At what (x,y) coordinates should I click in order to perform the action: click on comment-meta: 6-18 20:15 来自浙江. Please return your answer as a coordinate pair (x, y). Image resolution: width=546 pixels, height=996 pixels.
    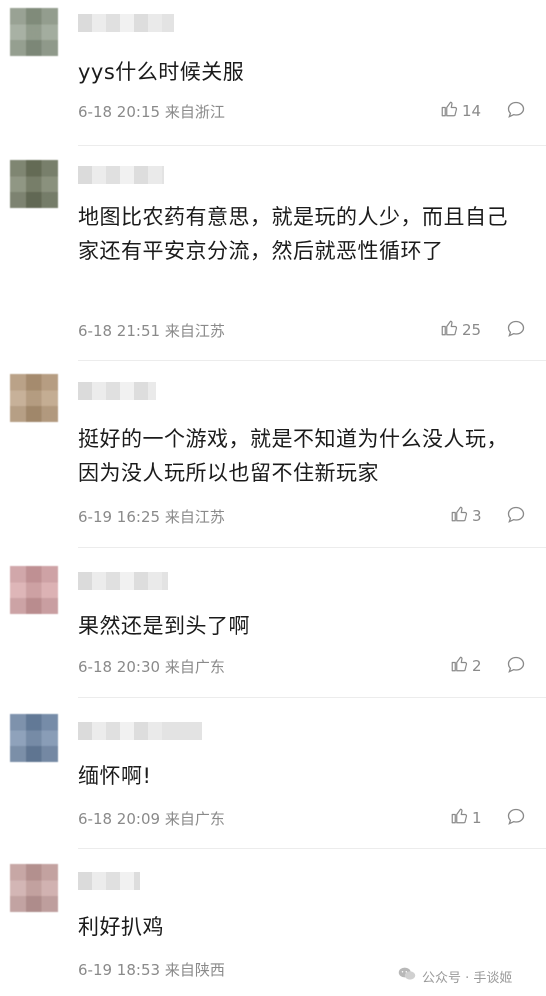
    Looking at the image, I should click on (151, 111).